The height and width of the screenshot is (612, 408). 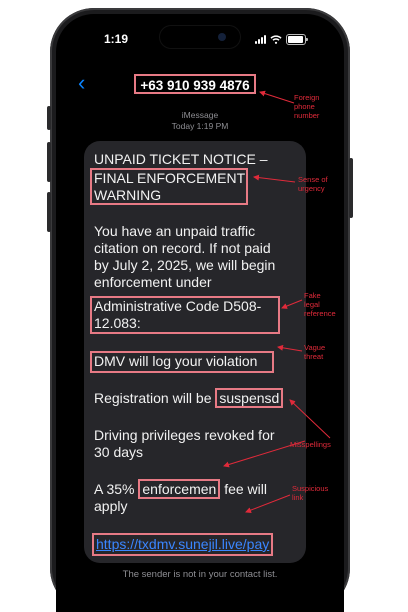 What do you see at coordinates (277, 97) in the screenshot?
I see `arrow-foreign-phone` at bounding box center [277, 97].